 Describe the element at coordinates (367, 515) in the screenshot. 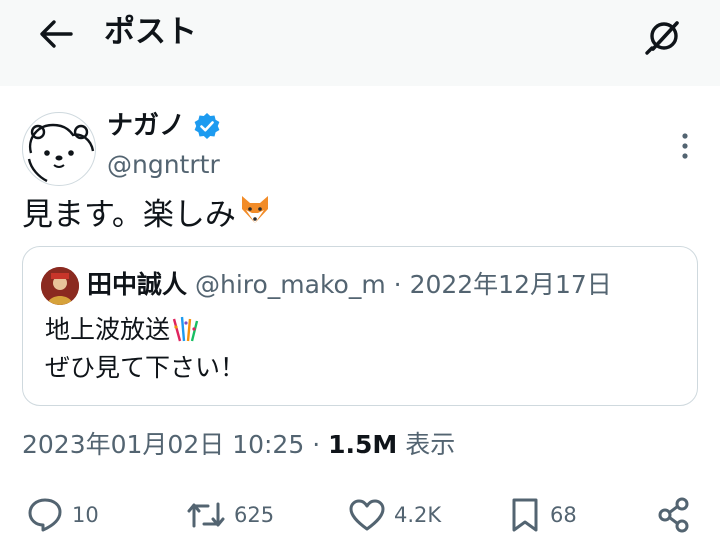

I see `heart-icon` at that location.